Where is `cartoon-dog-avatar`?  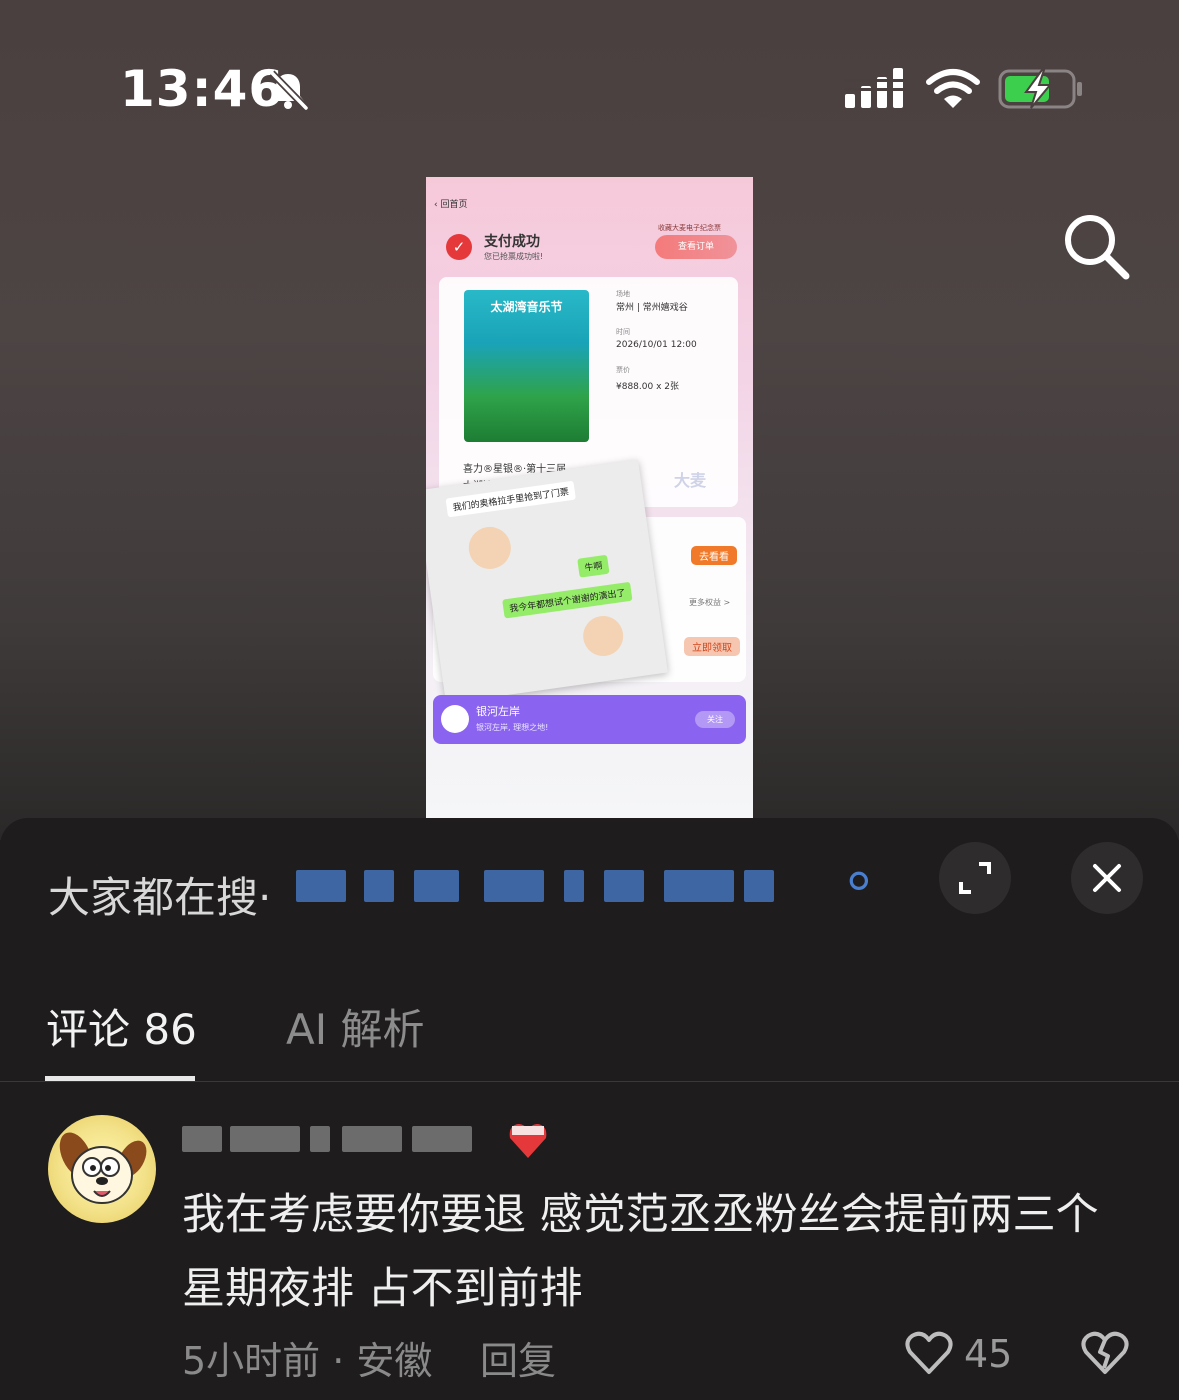
cartoon-dog-avatar is located at coordinates (103, 1168).